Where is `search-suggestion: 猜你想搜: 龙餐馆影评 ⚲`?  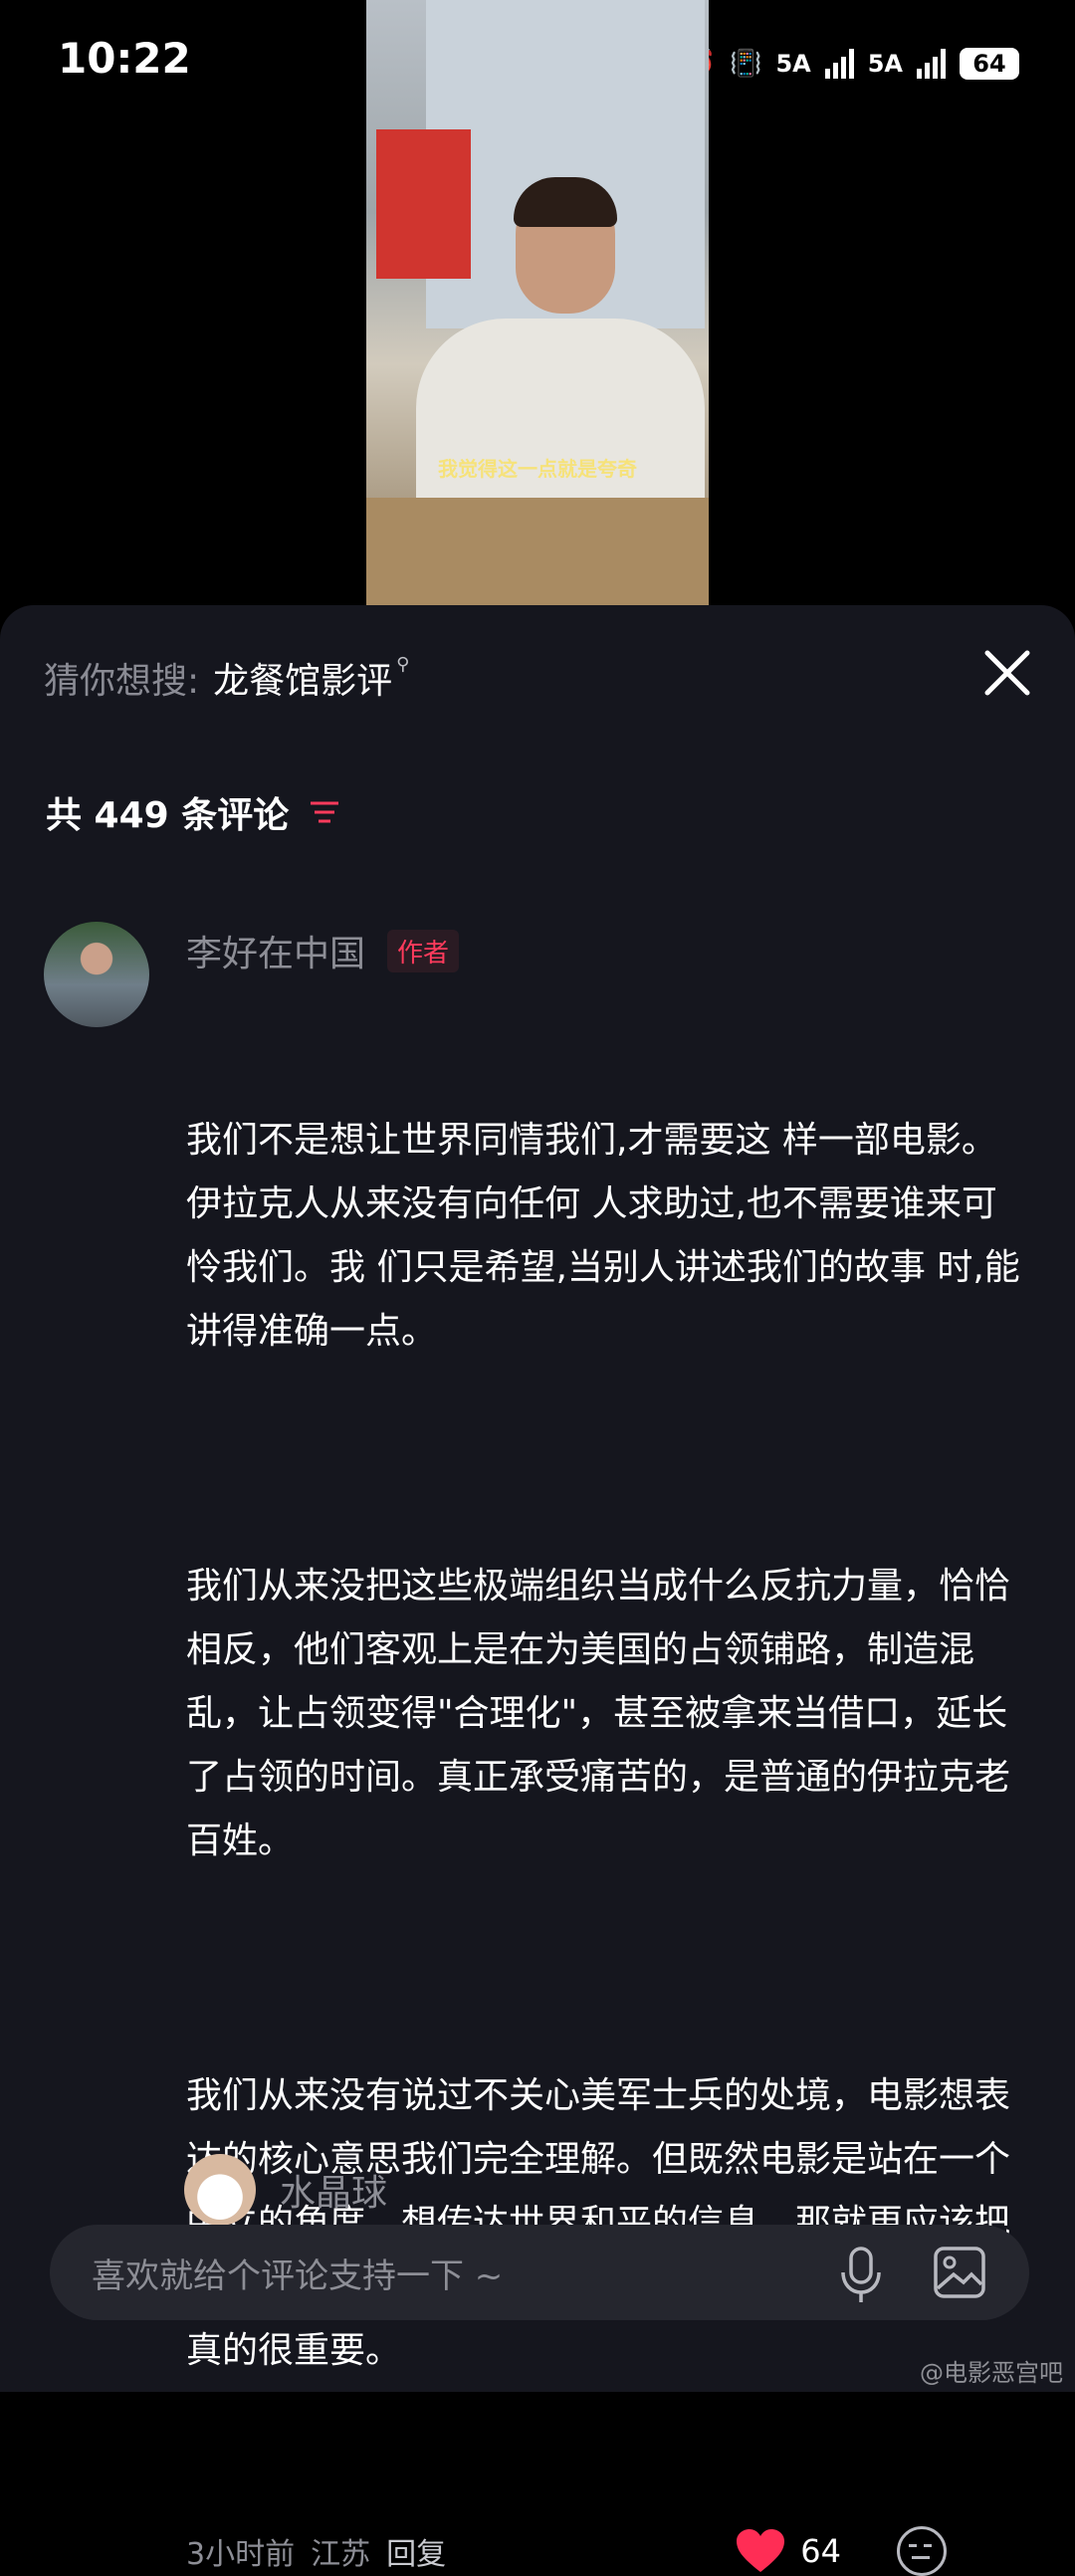
search-suggestion: 猜你想搜: 龙餐馆影评 ⚲ is located at coordinates (227, 678).